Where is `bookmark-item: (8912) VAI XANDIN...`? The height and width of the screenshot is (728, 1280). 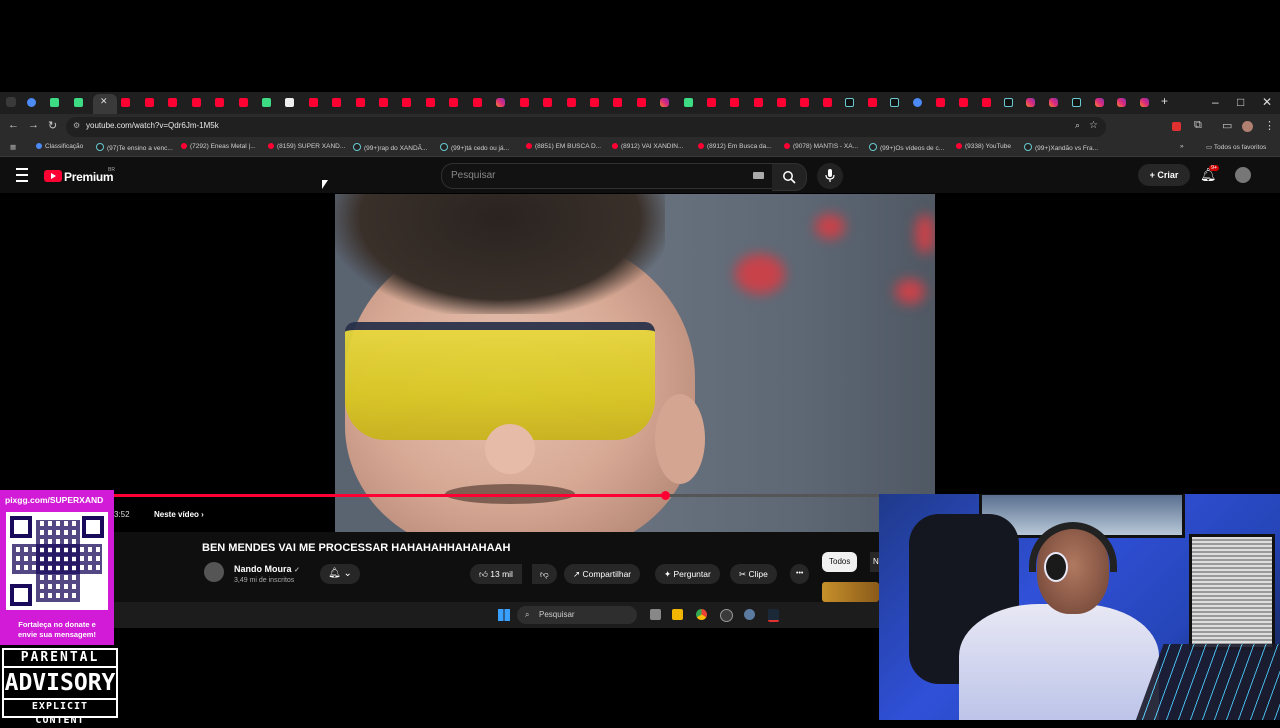 bookmark-item: (8912) VAI XANDIN... is located at coordinates (647, 146).